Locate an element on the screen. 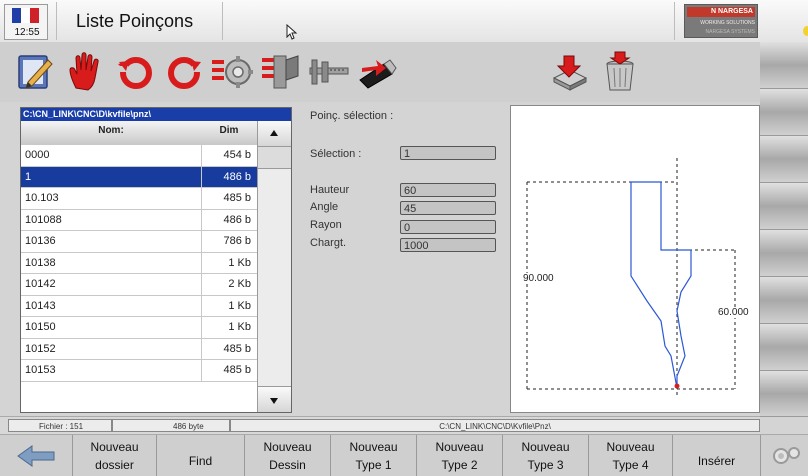  file-size: 486 byte is located at coordinates (171, 425).